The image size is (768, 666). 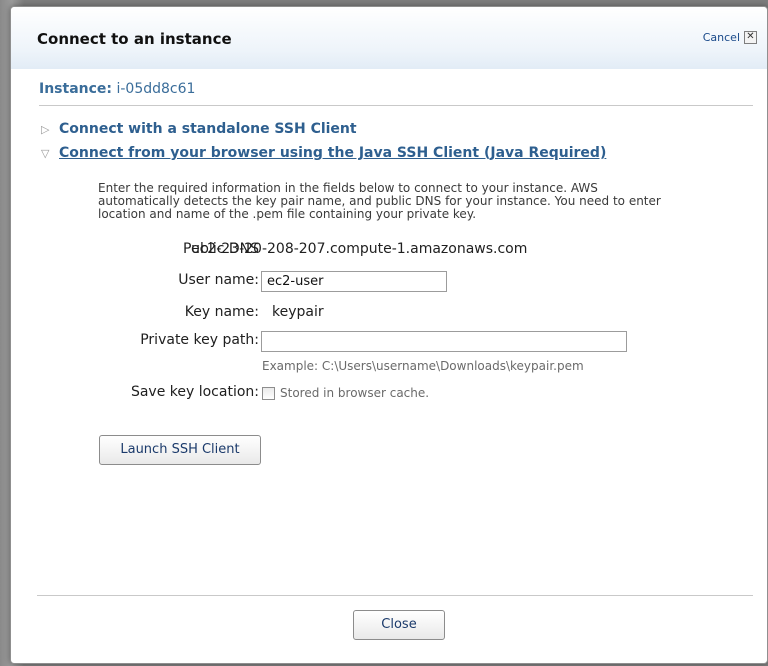 What do you see at coordinates (134, 39) in the screenshot?
I see `dialog-title: Connect to an instance` at bounding box center [134, 39].